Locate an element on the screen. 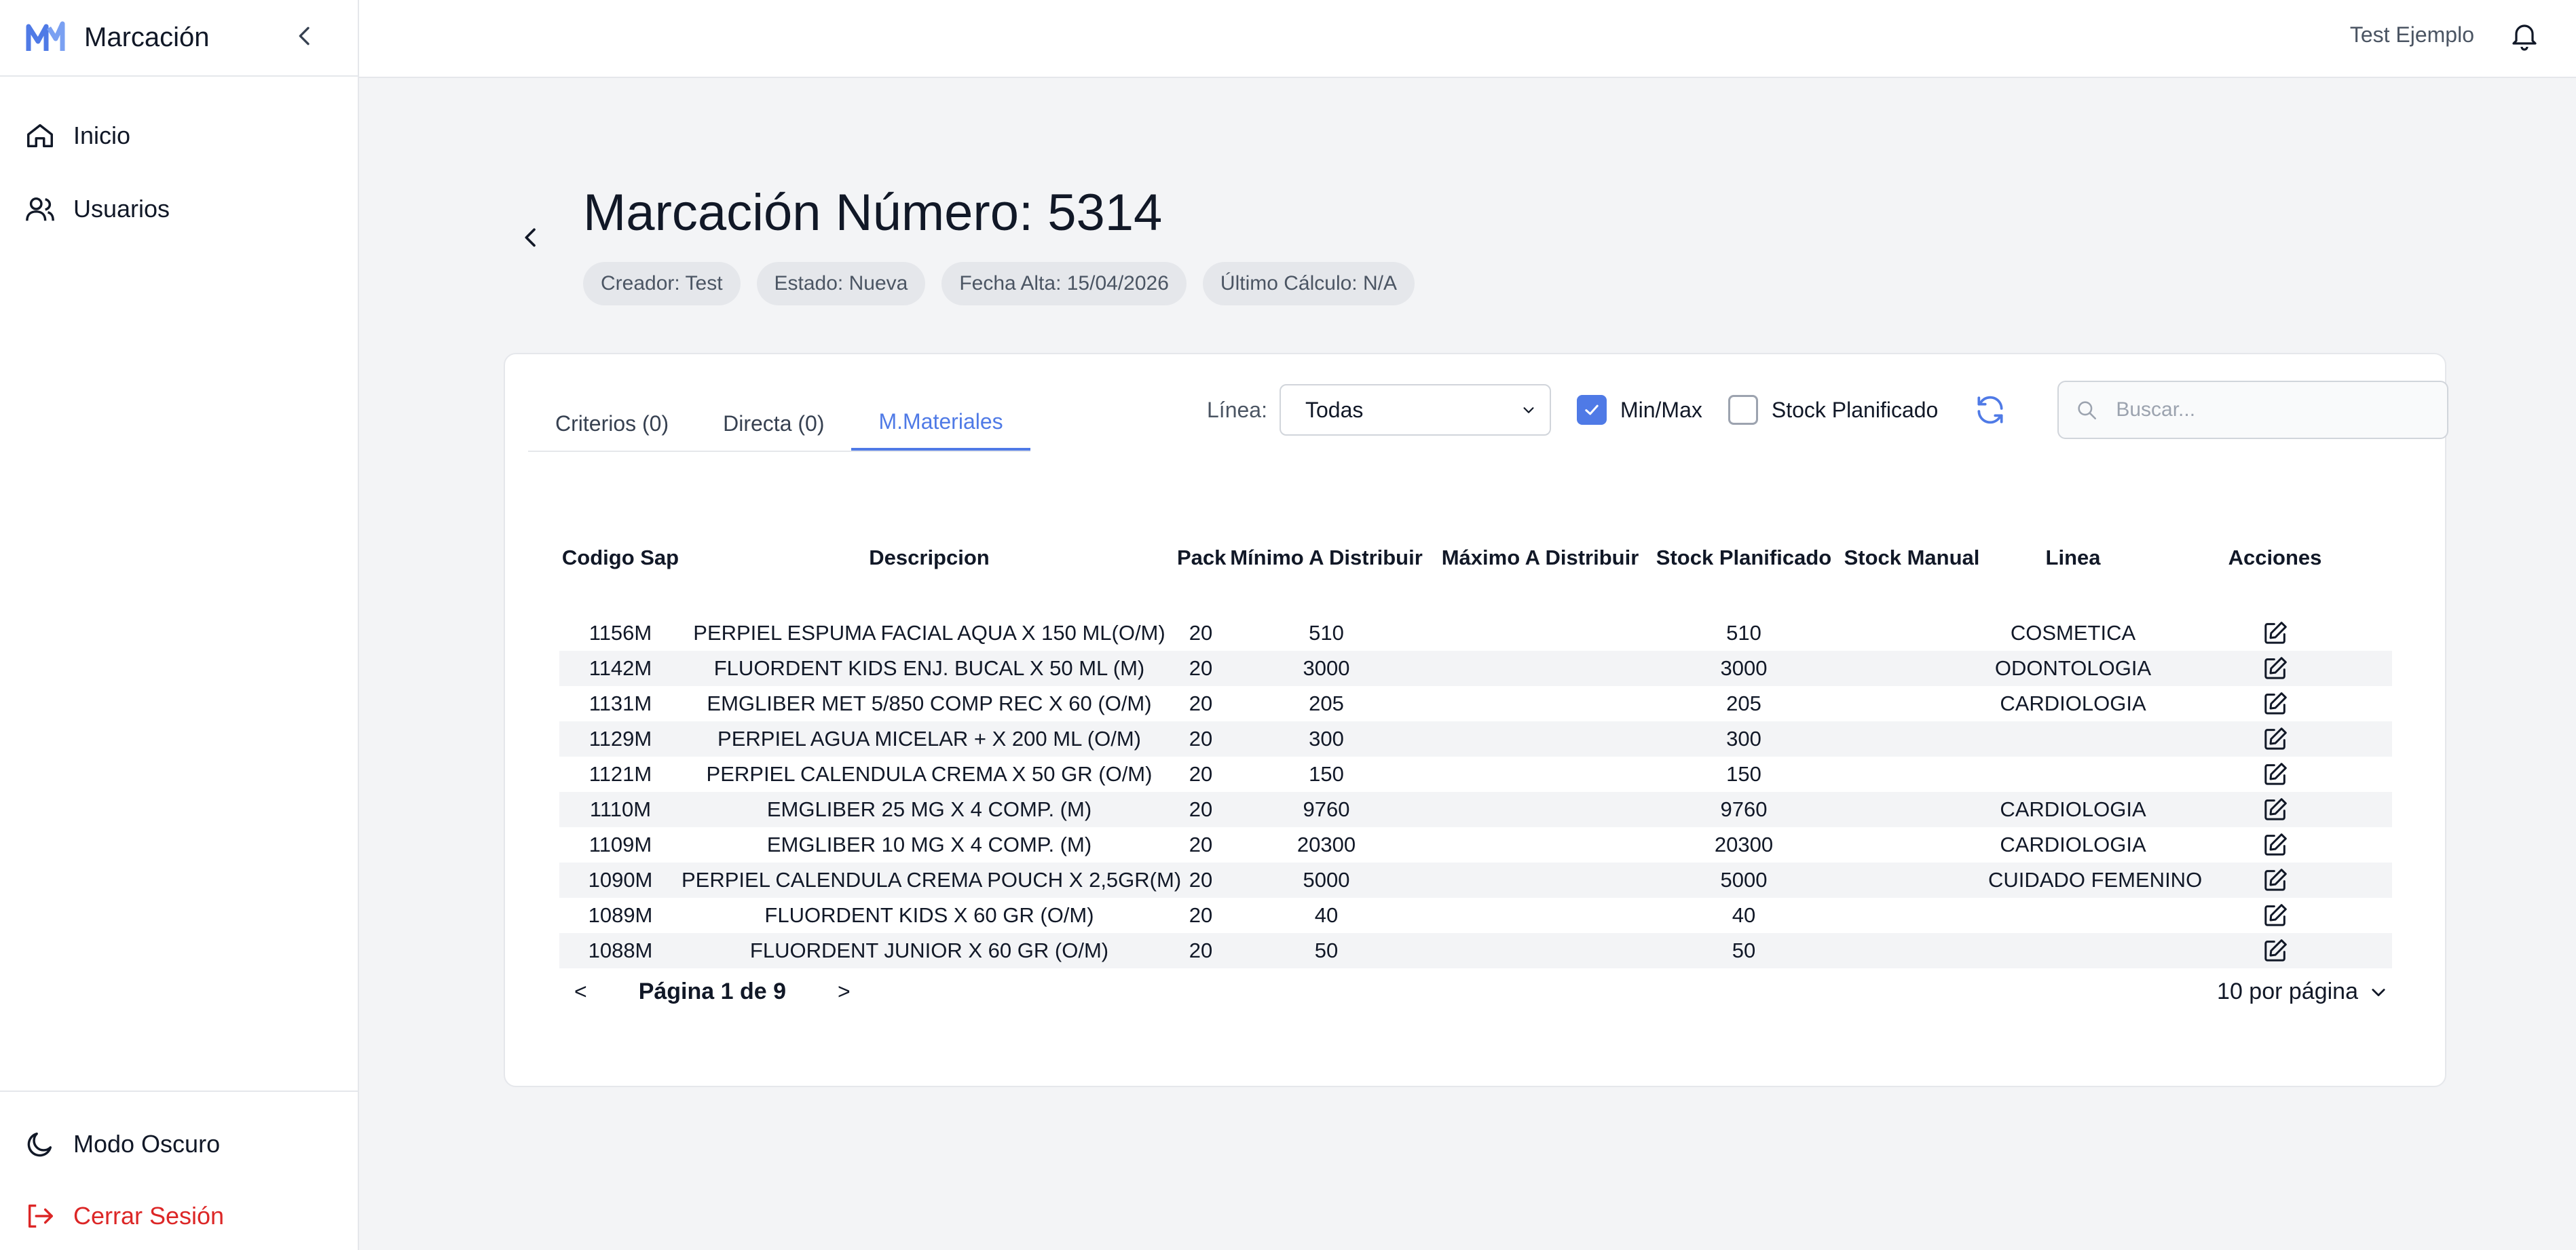 The width and height of the screenshot is (2576, 1250). header-stock-manual: Stock Manual is located at coordinates (1912, 557).